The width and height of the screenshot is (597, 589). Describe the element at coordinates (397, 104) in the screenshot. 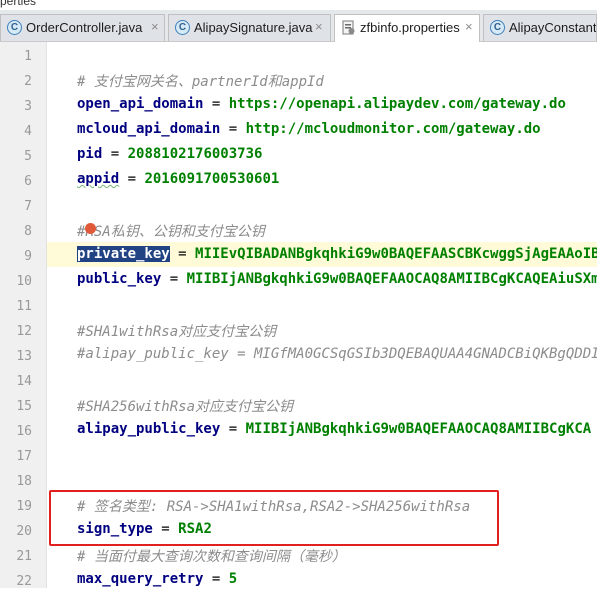

I see `property-value: https://openapi.alipaydev.com/gateway.do` at that location.